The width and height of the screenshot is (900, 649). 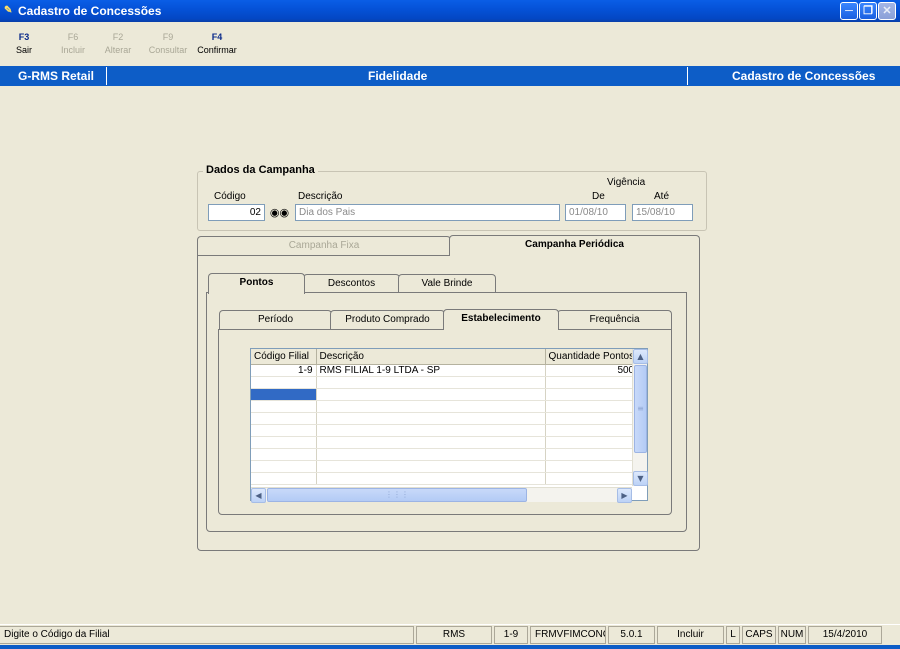 What do you see at coordinates (24, 43) in the screenshot?
I see `sair-button: F3 Sair` at bounding box center [24, 43].